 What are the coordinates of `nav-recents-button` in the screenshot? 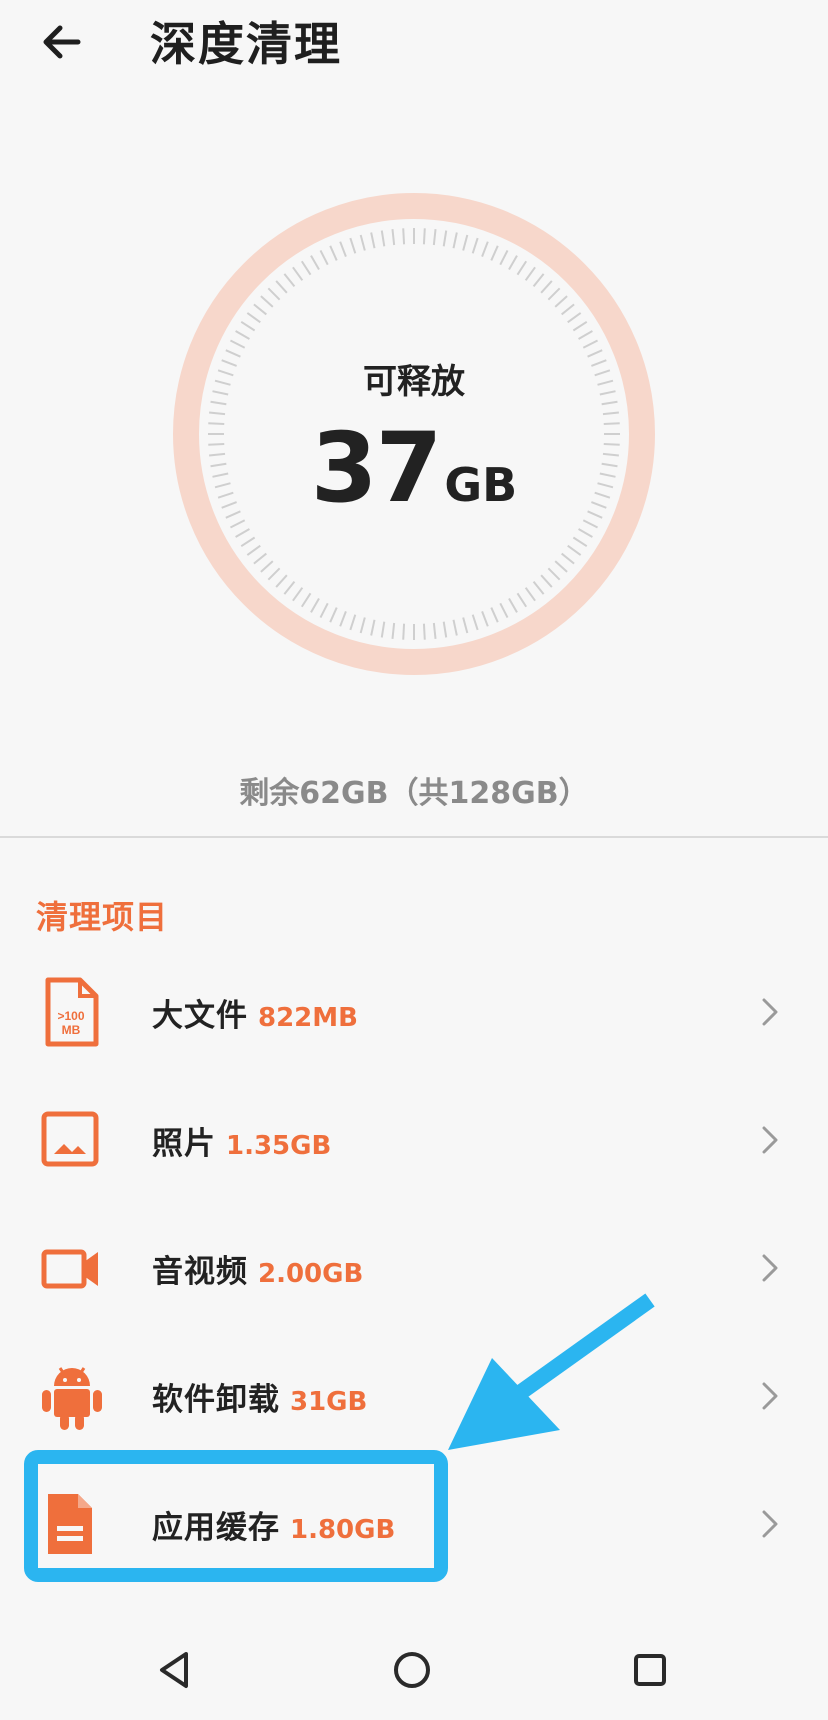 It's located at (650, 1670).